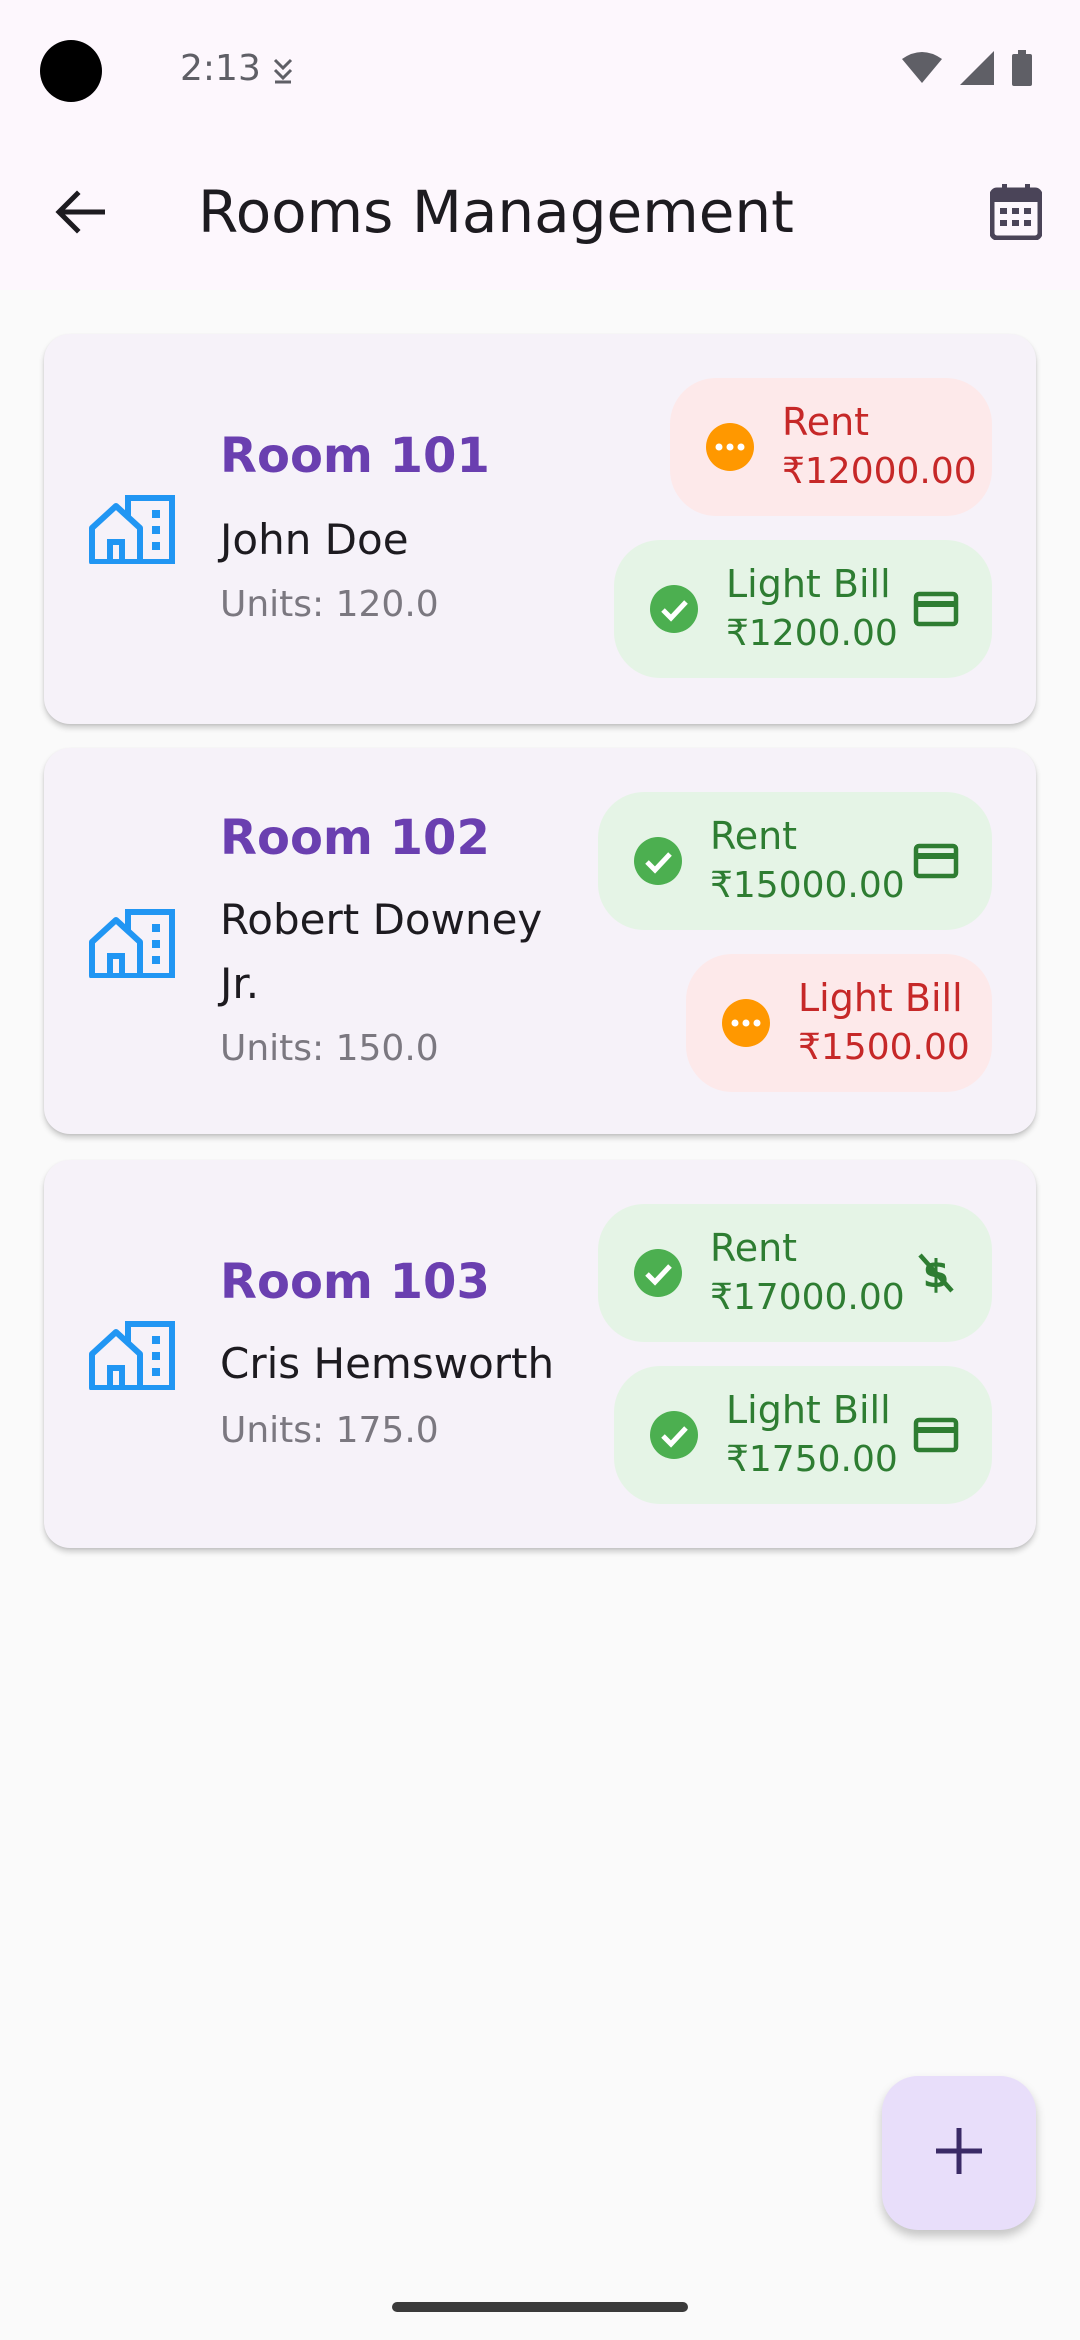  I want to click on light-bill-chip: Light Bill ₹1750.00, so click(803, 1435).